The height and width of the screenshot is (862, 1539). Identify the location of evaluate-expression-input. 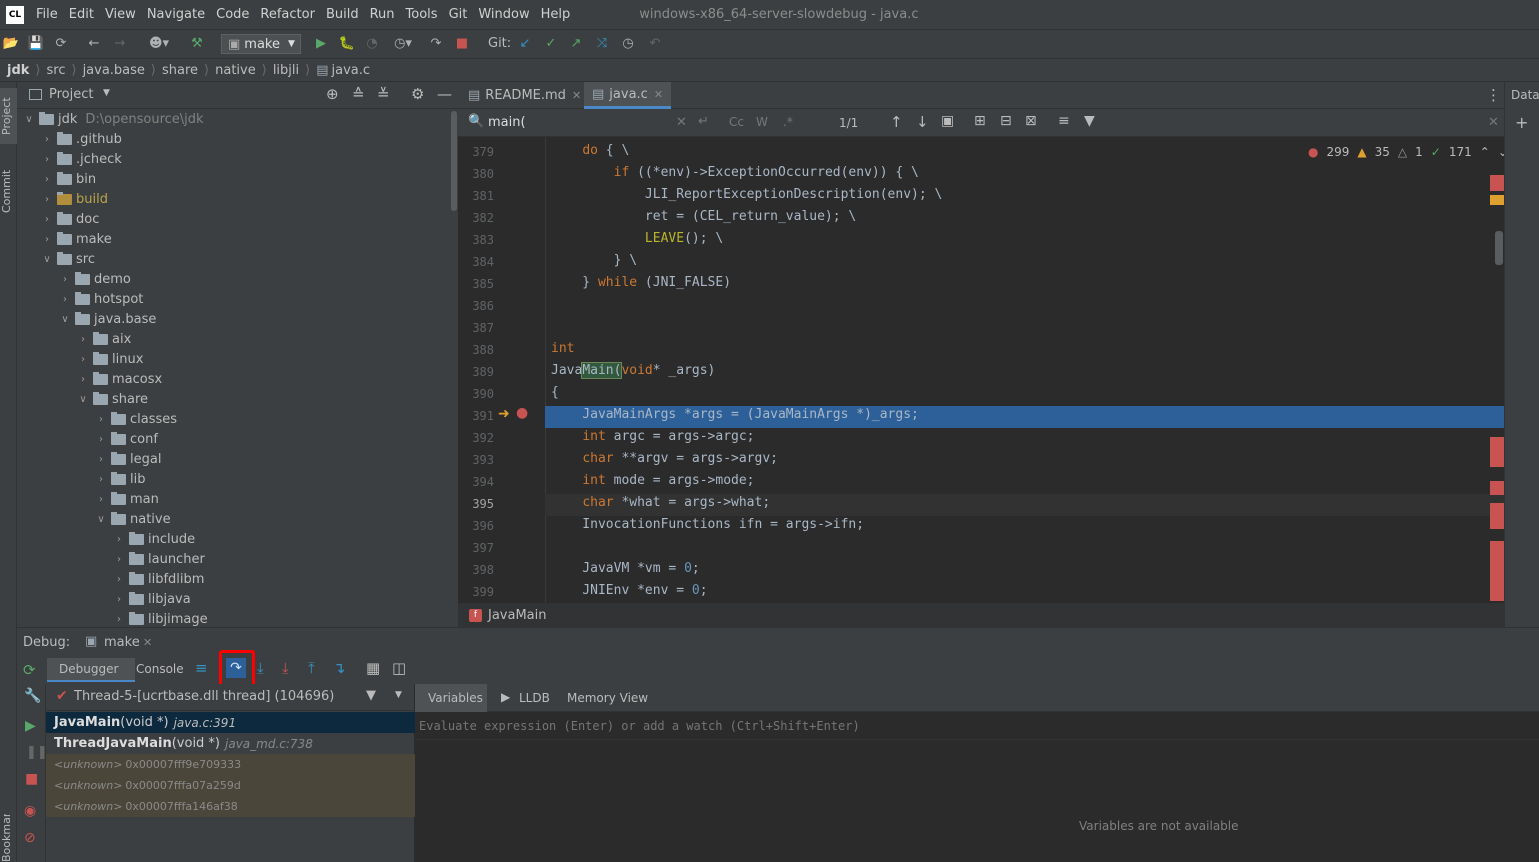
(969, 726).